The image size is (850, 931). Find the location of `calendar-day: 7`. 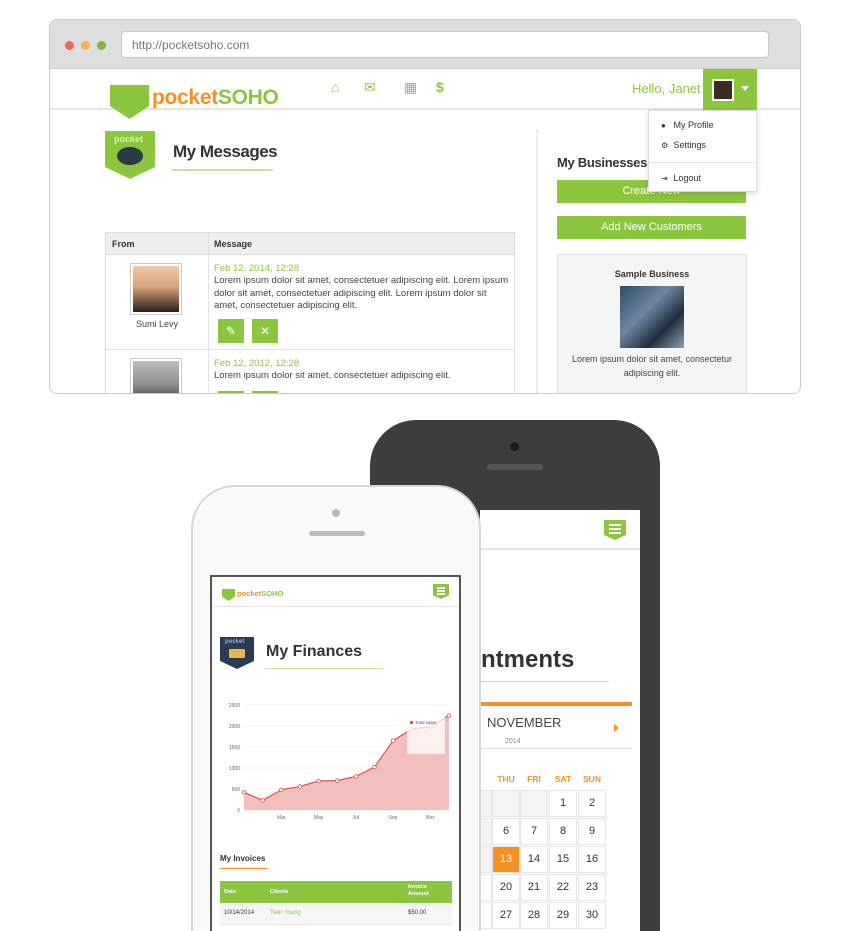

calendar-day: 7 is located at coordinates (534, 831).